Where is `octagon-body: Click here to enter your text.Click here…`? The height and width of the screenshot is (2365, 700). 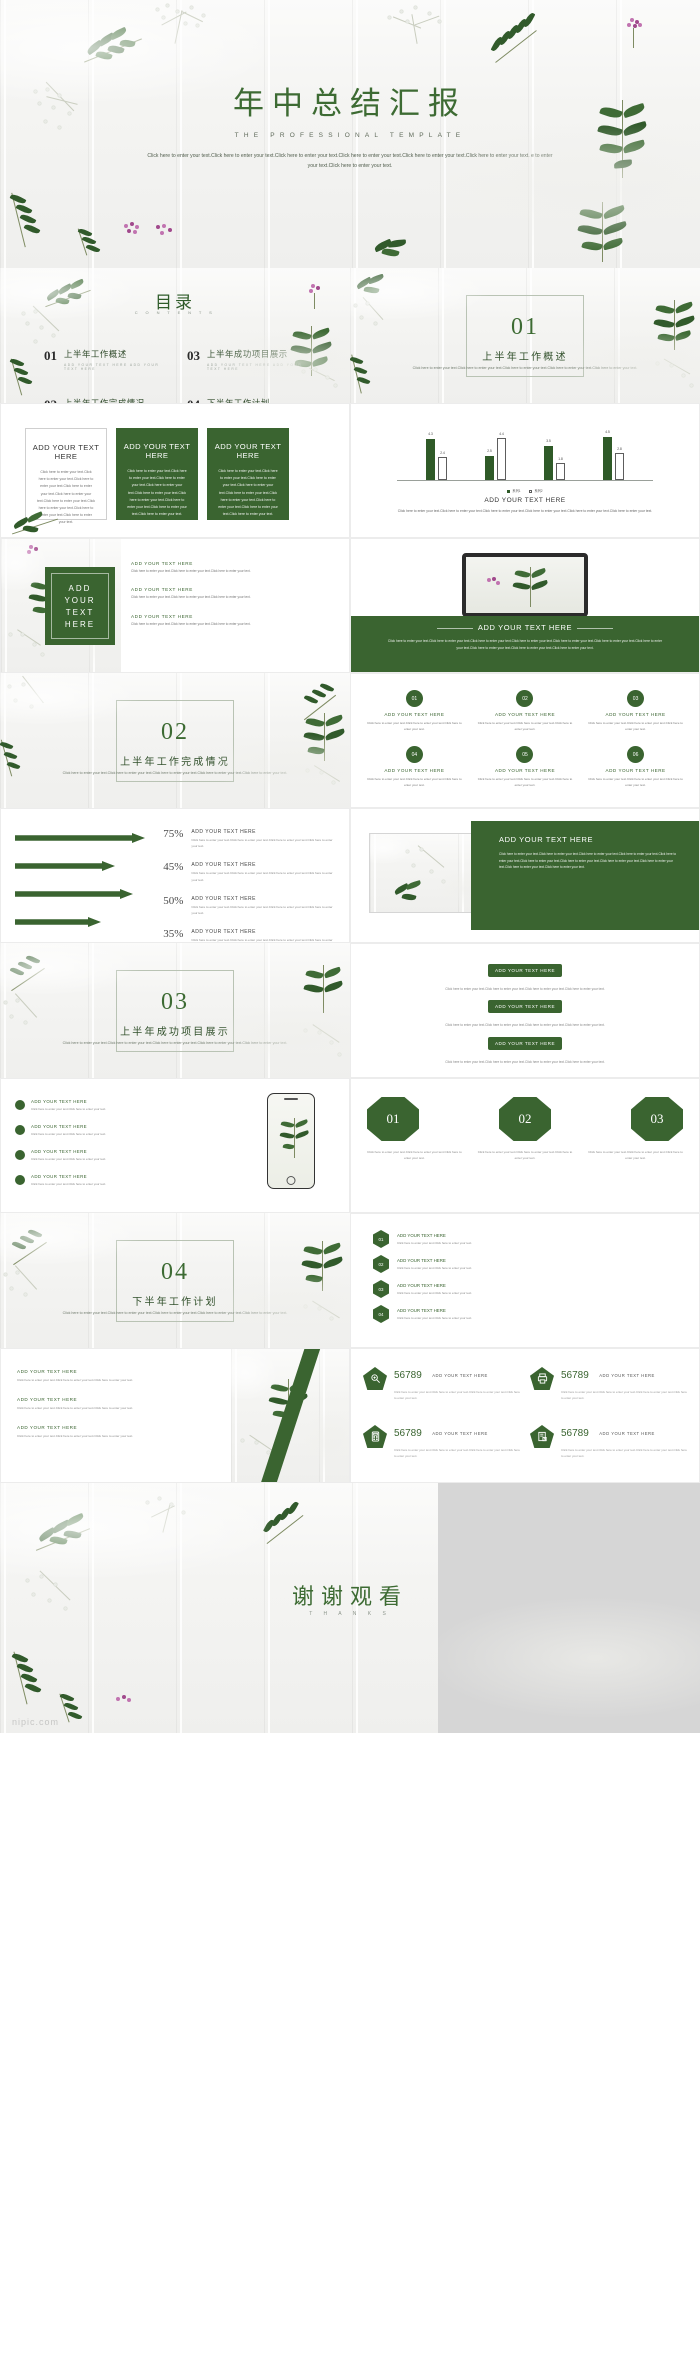
octagon-body: Click here to enter your text.Click here… is located at coordinates (525, 1155).